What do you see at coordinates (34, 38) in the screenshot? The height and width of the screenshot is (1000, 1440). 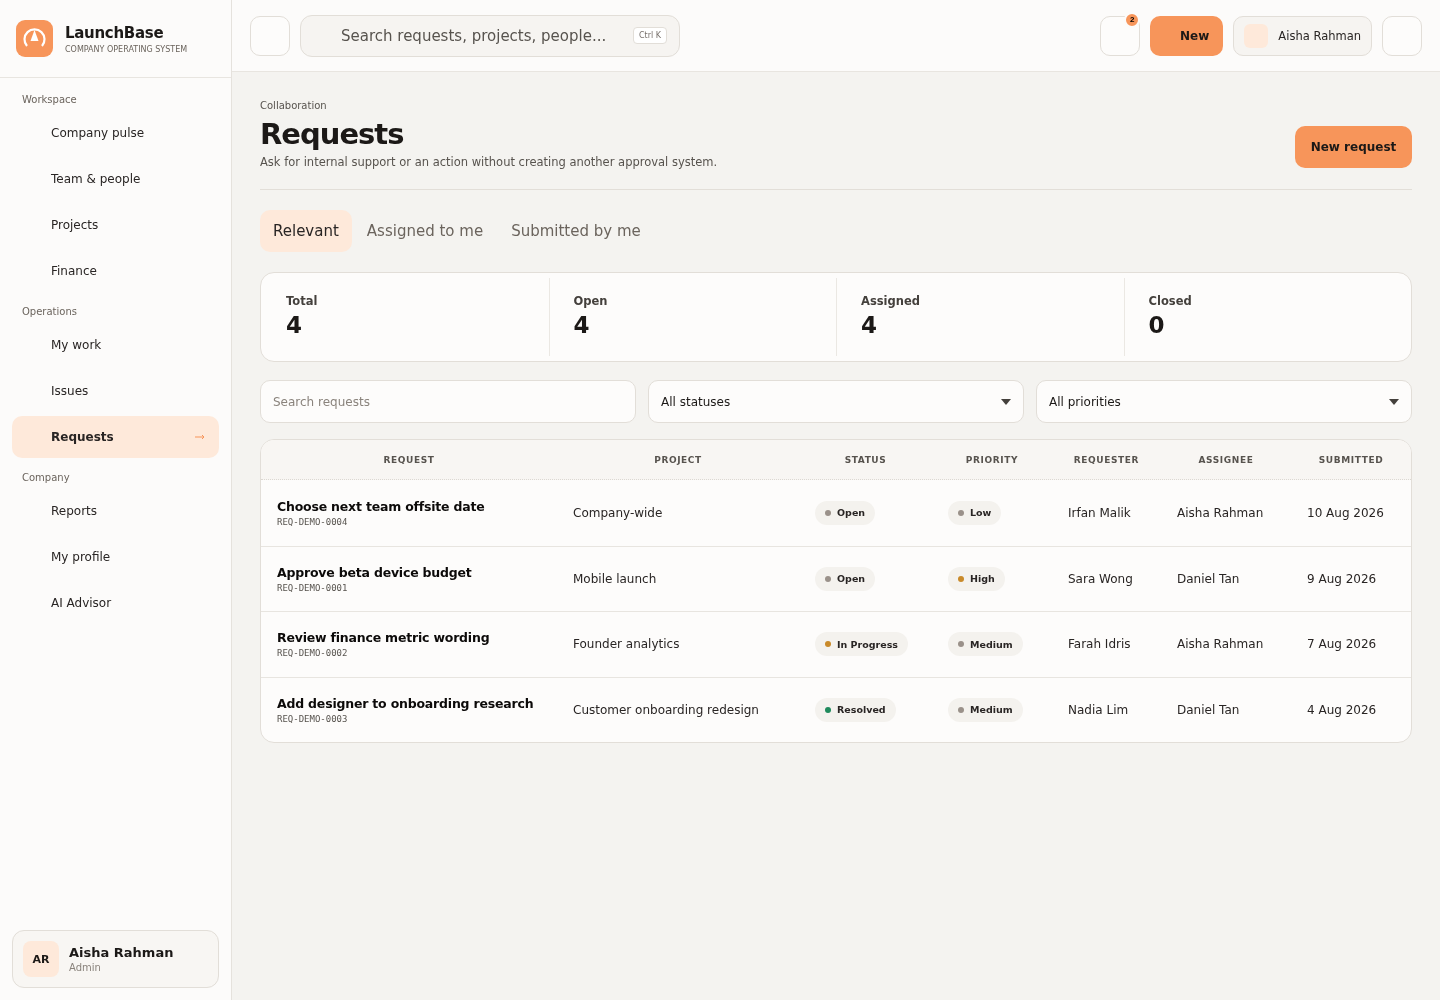 I see `rocket-logo-icon` at bounding box center [34, 38].